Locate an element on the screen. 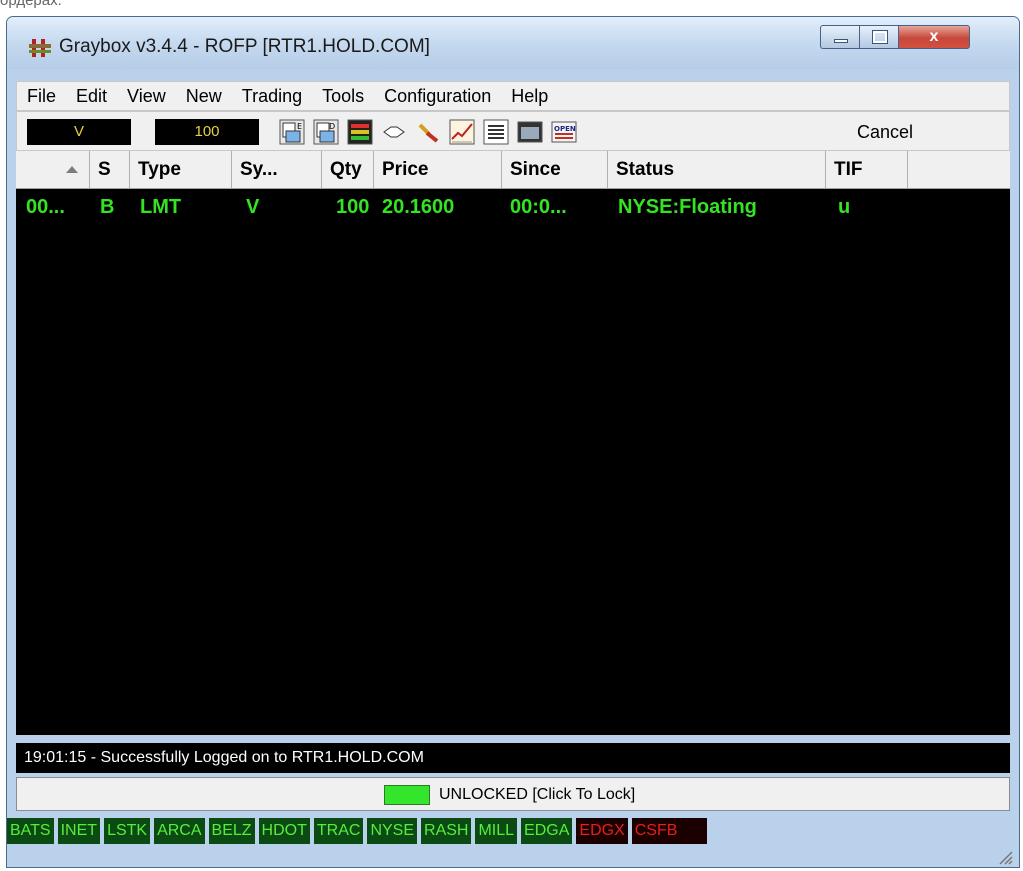  title-bar: Graybox v3.4.4 - ROFP [RTR1.HOLD.COM] x is located at coordinates (513, 43).